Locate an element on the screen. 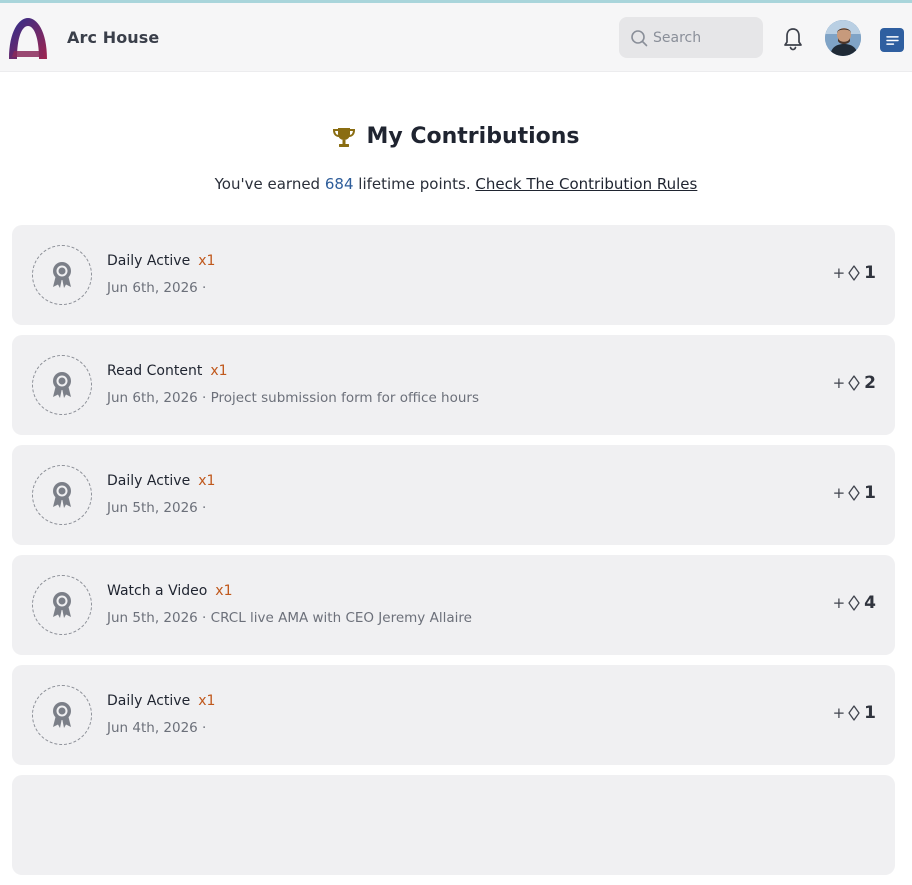 This screenshot has height=885, width=912. contribution-meta: Jun 4th, 2026 · is located at coordinates (157, 728).